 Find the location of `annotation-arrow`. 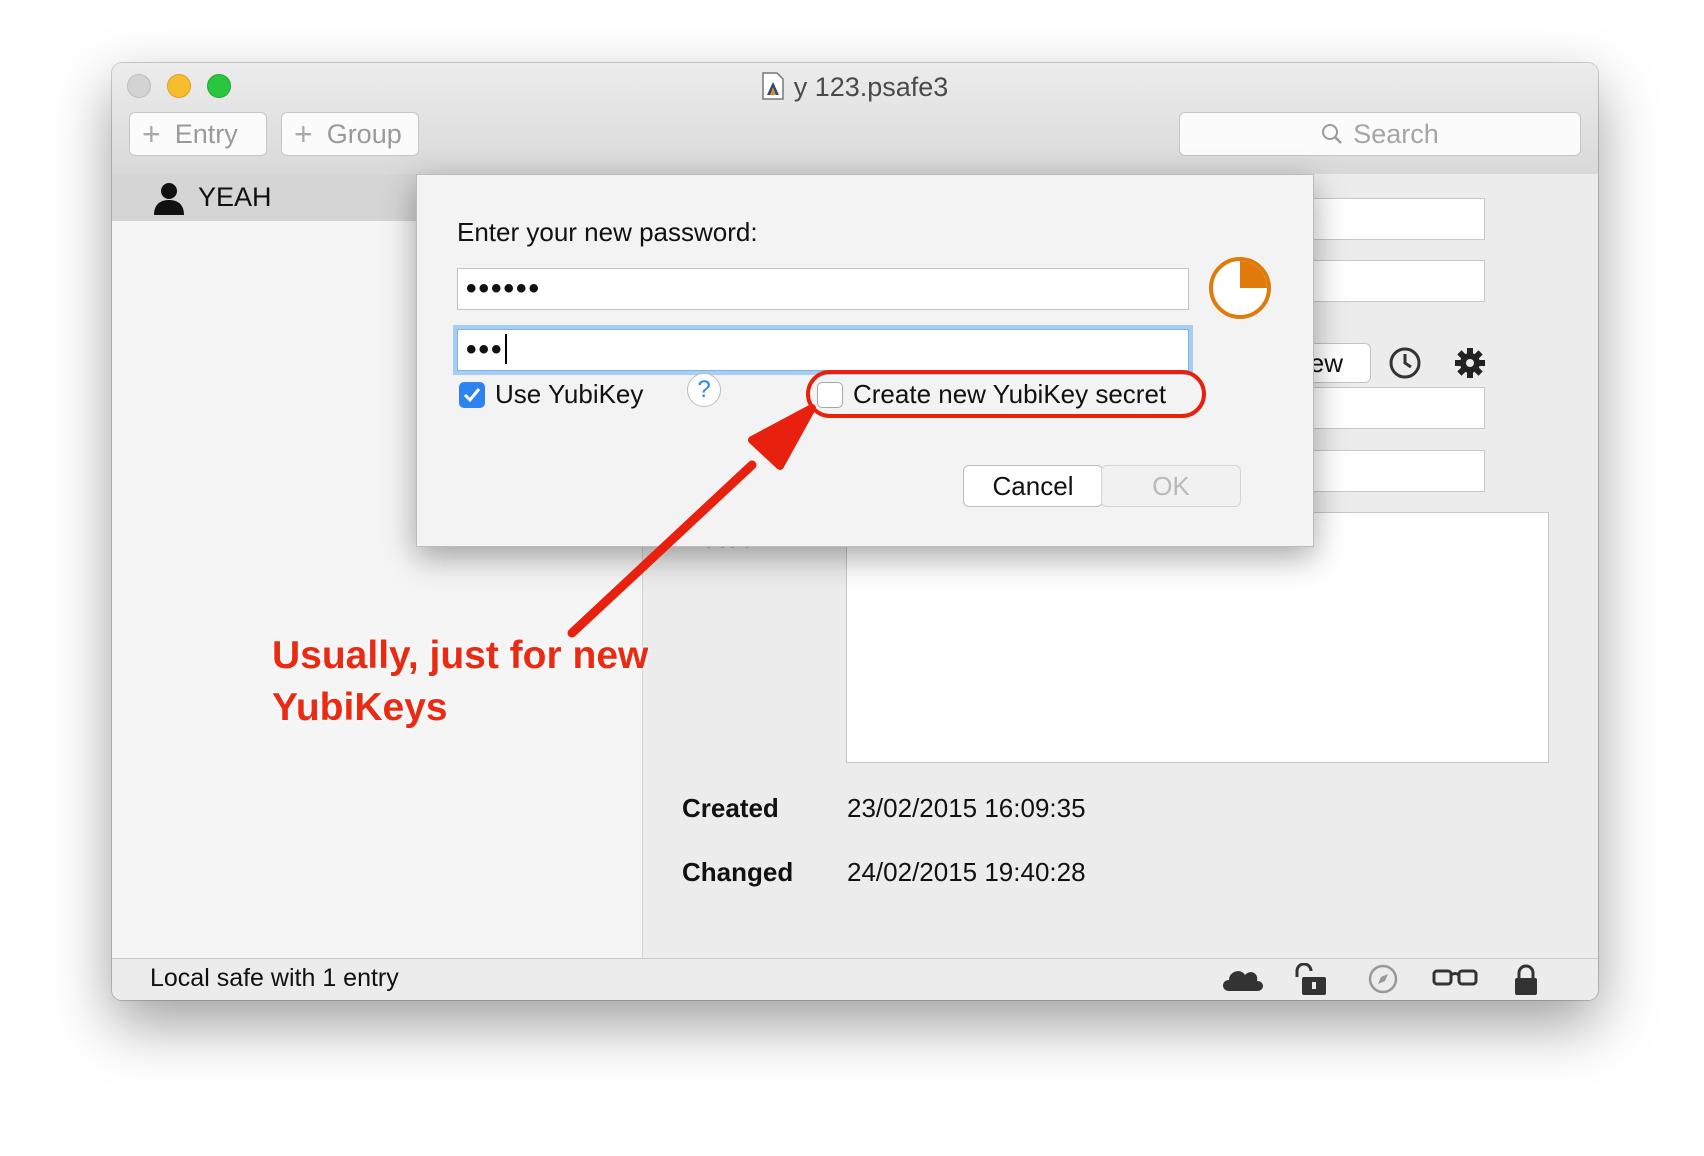

annotation-arrow is located at coordinates (691, 521).